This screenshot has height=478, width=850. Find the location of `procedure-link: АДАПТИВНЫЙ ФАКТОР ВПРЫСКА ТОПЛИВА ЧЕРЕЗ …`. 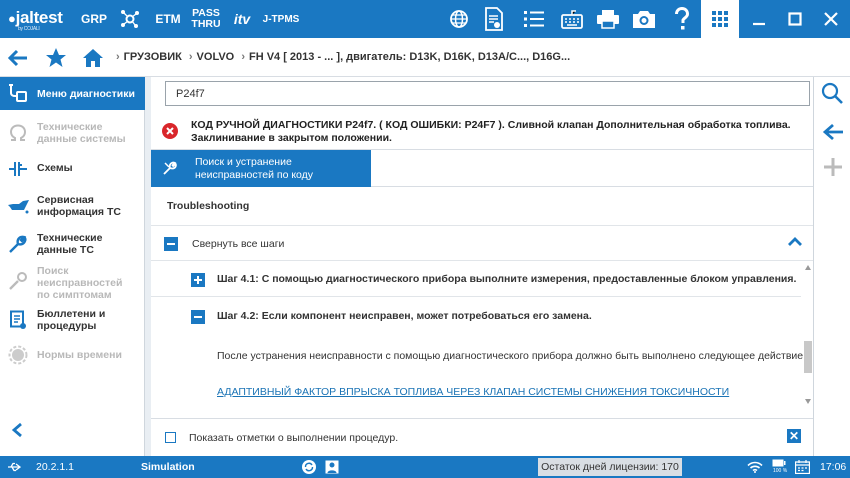

procedure-link: АДАПТИВНЫЙ ФАКТОР ВПРЫСКА ТОПЛИВА ЧЕРЕЗ … is located at coordinates (473, 392).